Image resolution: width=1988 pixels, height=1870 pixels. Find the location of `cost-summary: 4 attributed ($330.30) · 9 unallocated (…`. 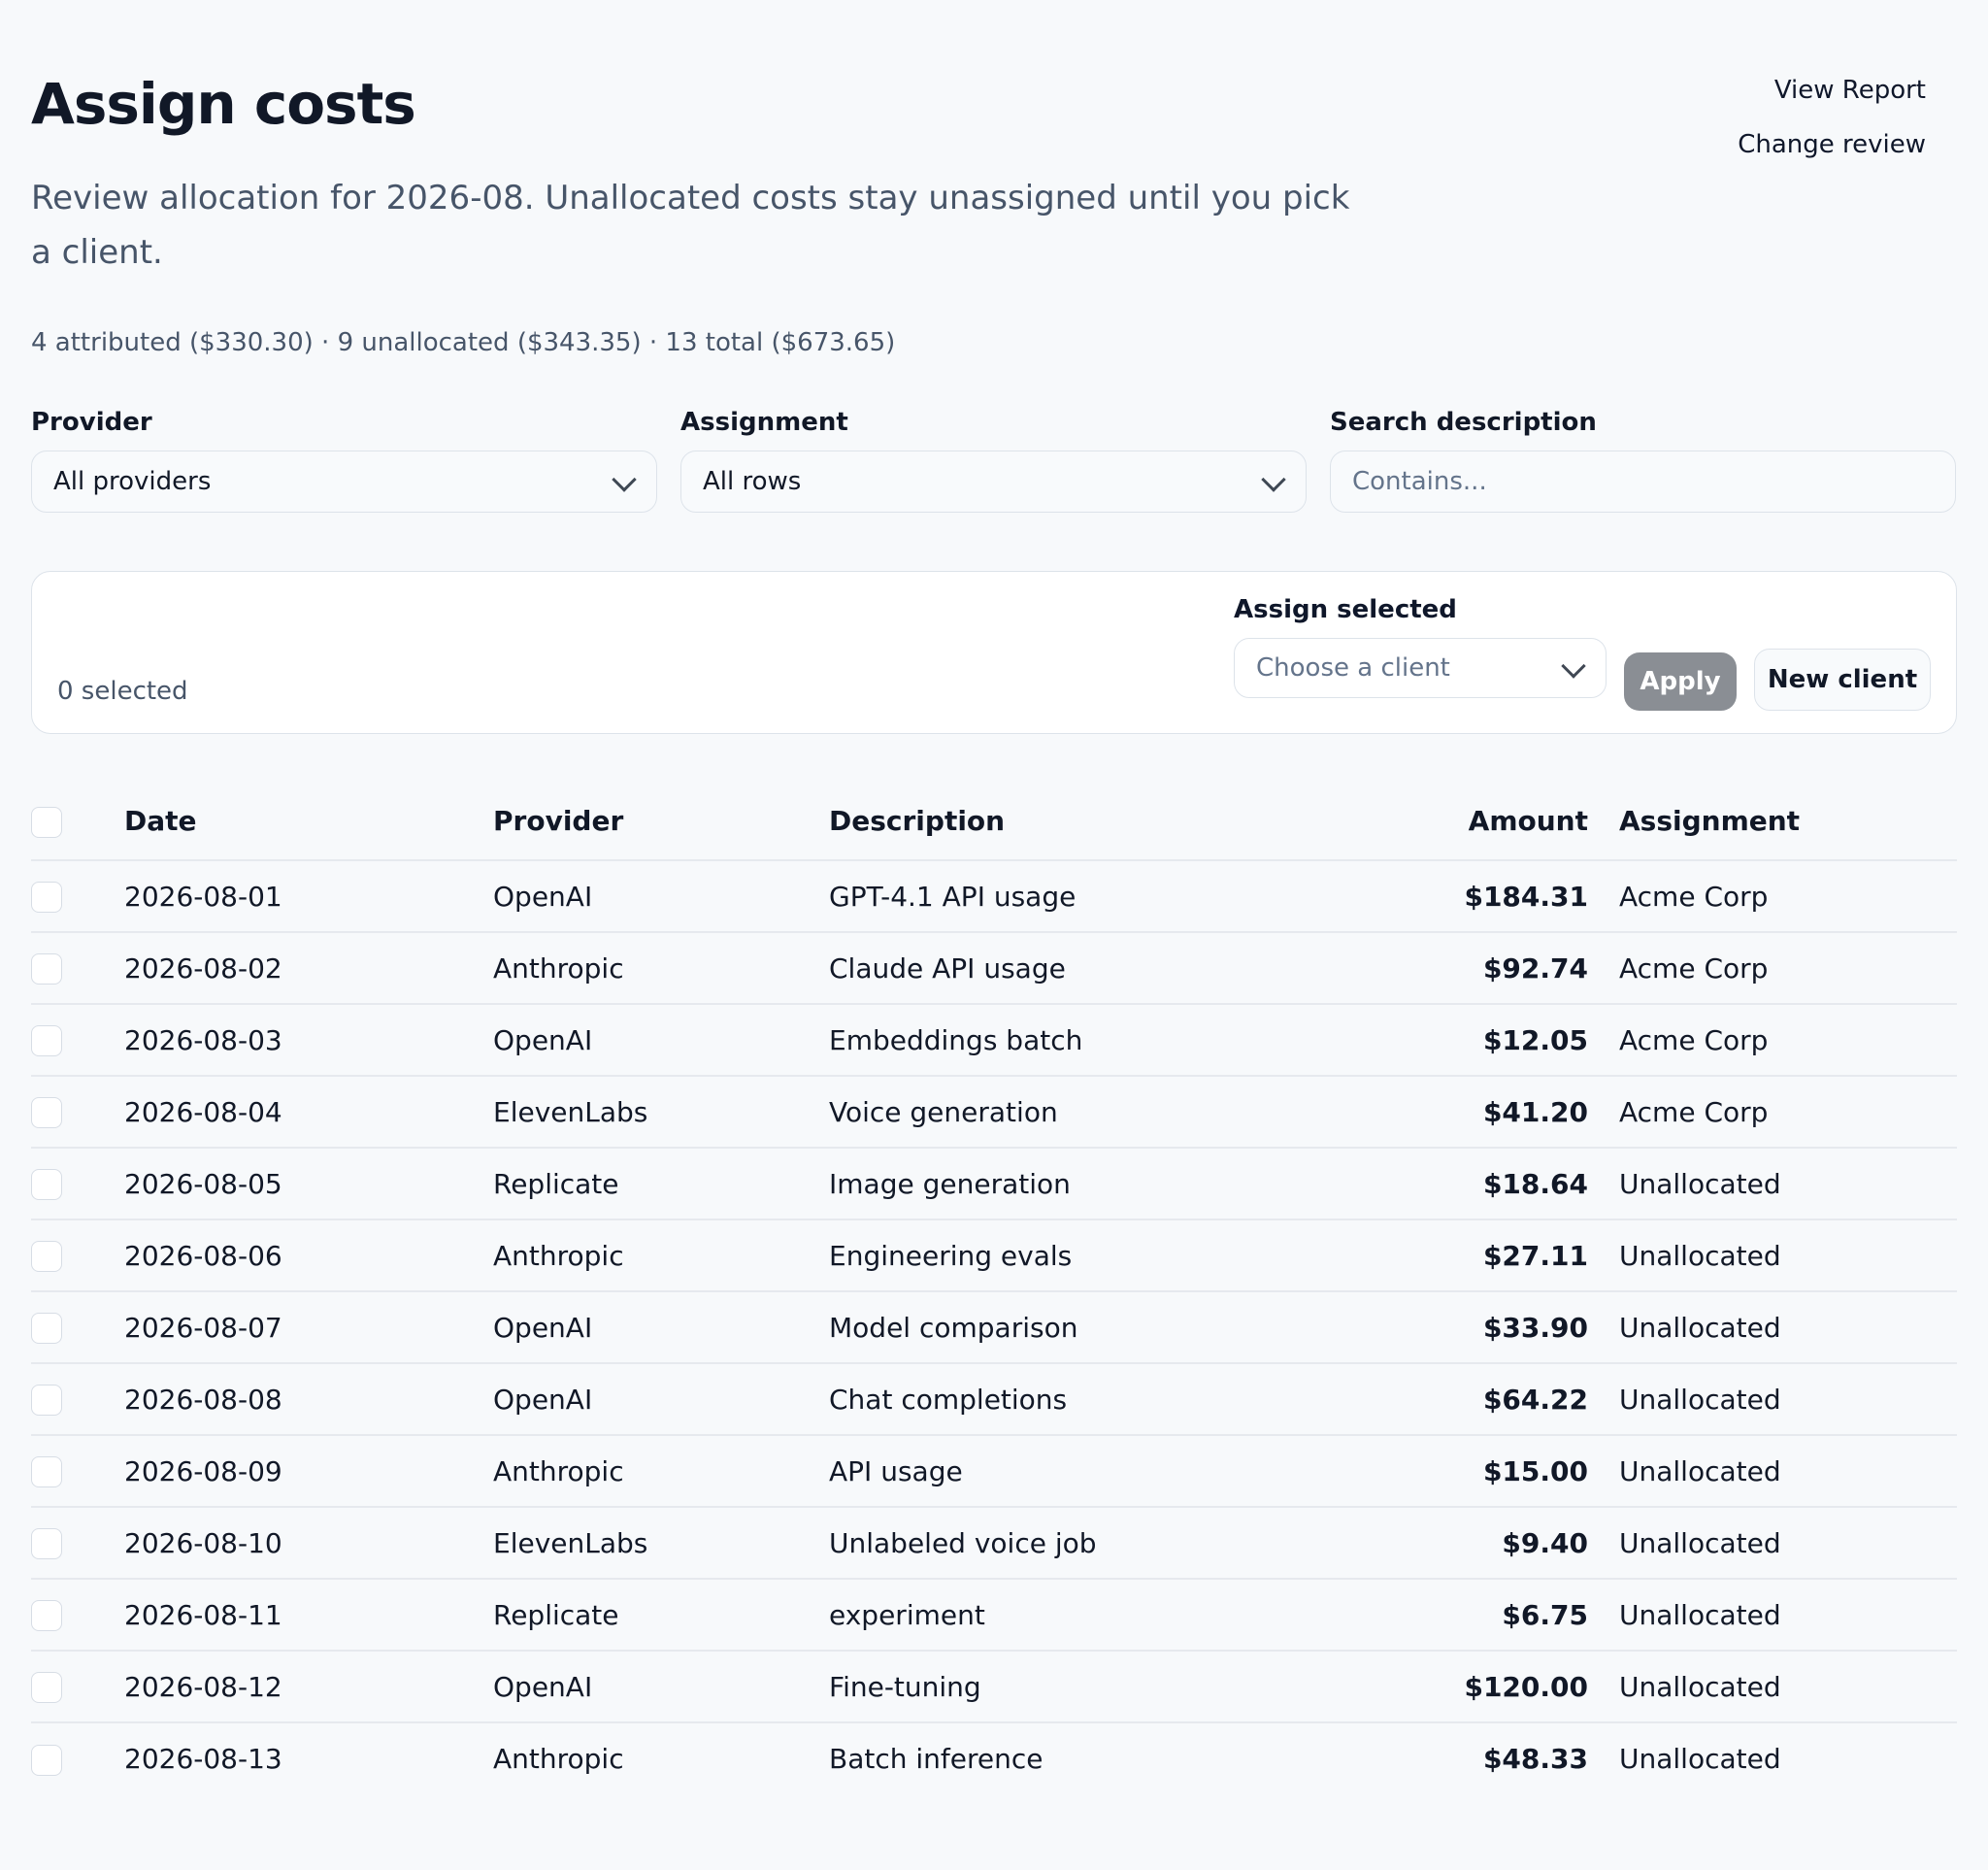

cost-summary: 4 attributed ($330.30) · 9 unallocated (… is located at coordinates (464, 343).